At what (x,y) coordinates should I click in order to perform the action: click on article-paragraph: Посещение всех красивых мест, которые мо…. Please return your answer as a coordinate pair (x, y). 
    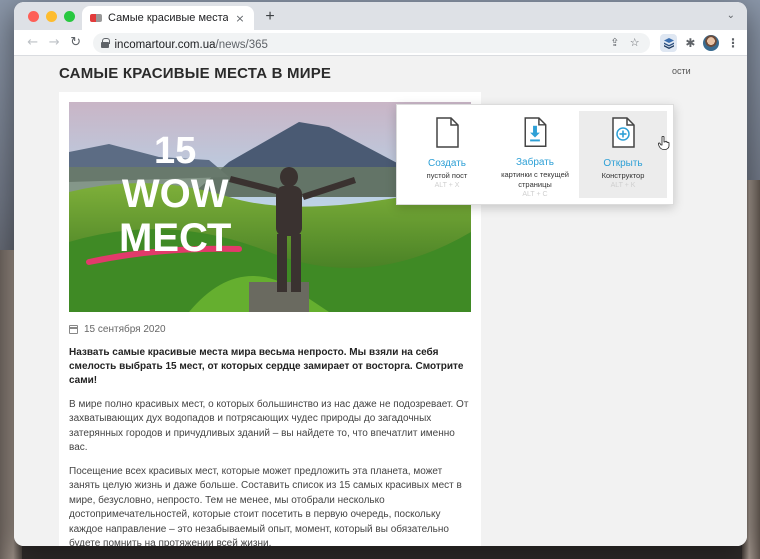
    Looking at the image, I should click on (265, 506).